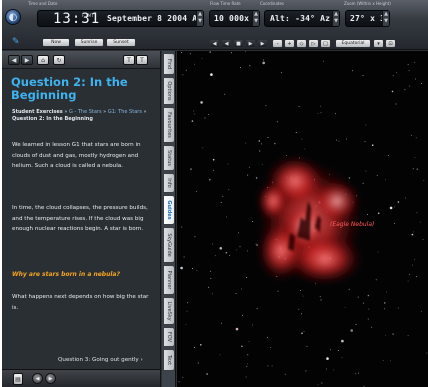 The height and width of the screenshot is (387, 428). I want to click on fit-button: ⊡, so click(390, 43).